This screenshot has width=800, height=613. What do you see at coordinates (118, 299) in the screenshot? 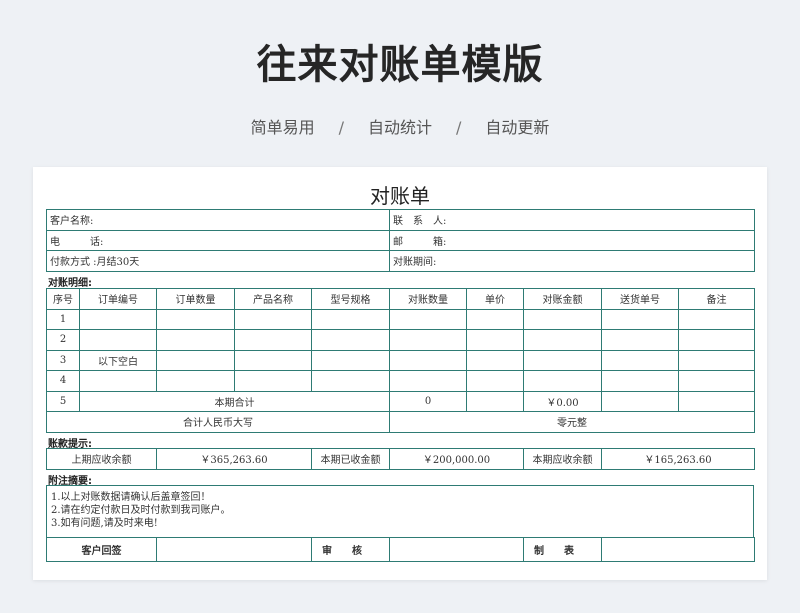
I see `column-header: 订单编号` at bounding box center [118, 299].